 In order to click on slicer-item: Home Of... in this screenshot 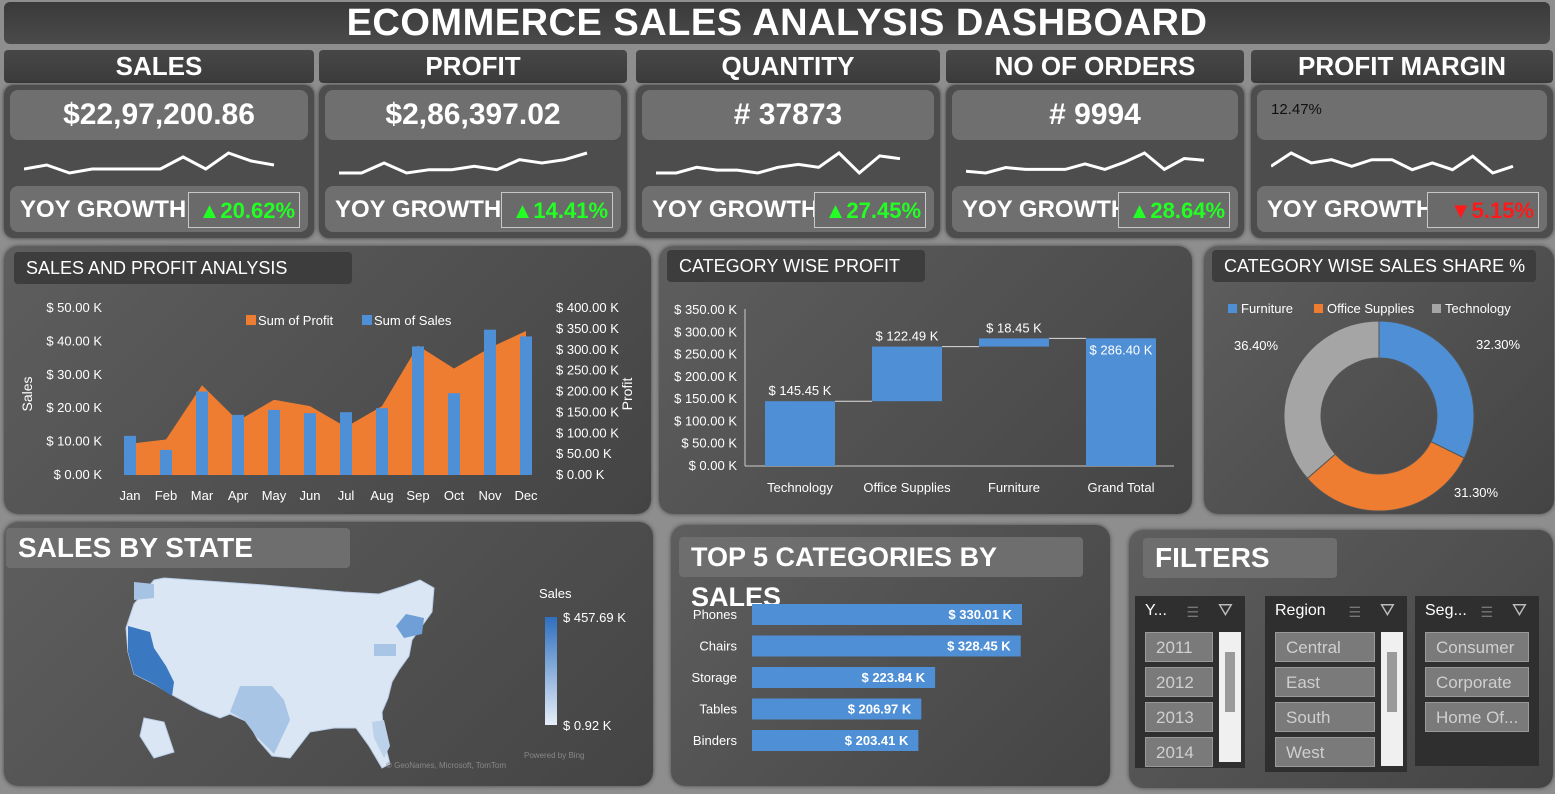, I will do `click(1477, 717)`.